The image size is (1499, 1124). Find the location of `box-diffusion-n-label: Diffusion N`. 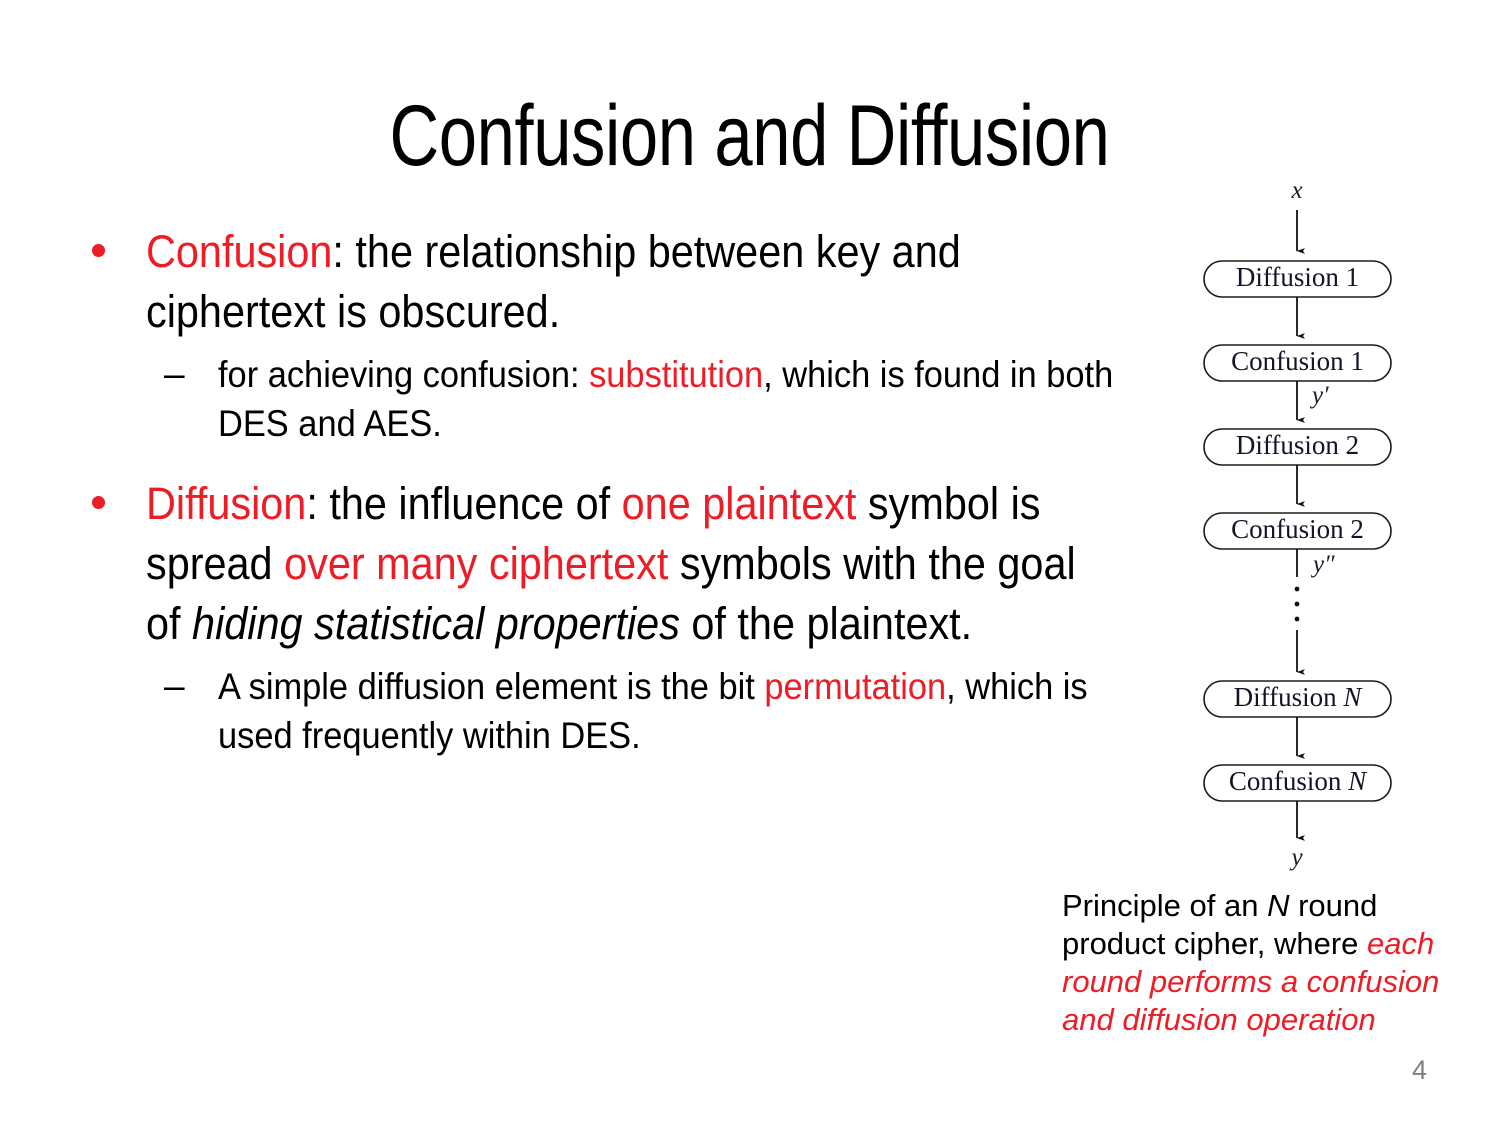

box-diffusion-n-label: Diffusion N is located at coordinates (1299, 697).